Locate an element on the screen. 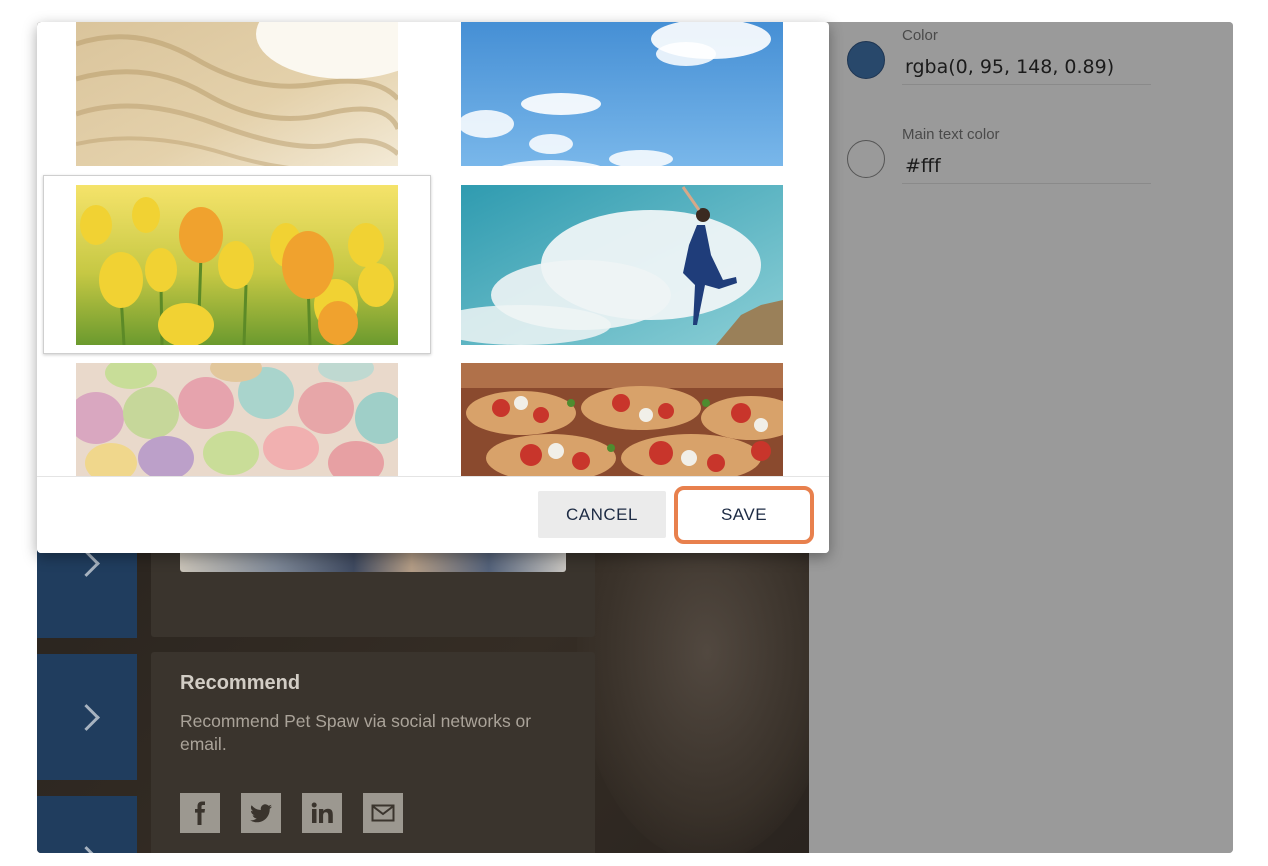 The width and height of the screenshot is (1268, 866). twitter-button is located at coordinates (261, 813).